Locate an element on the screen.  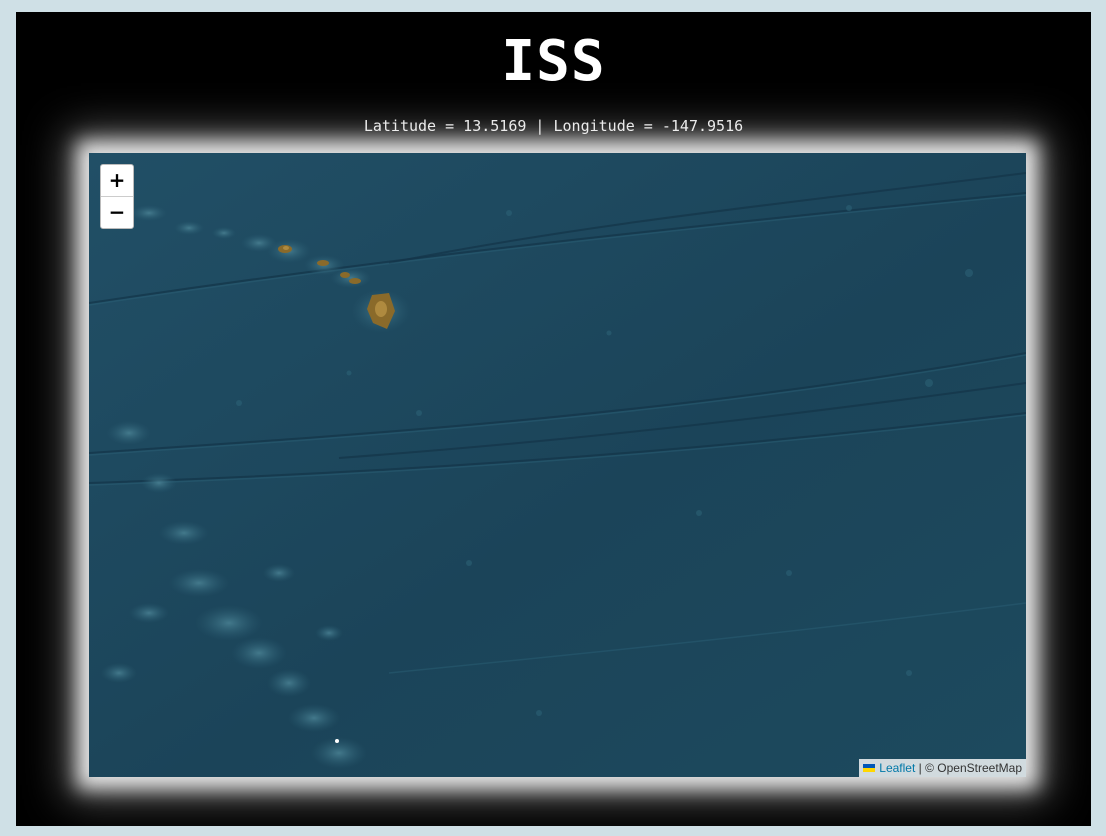
ukraine-flag-icon is located at coordinates (869, 767).